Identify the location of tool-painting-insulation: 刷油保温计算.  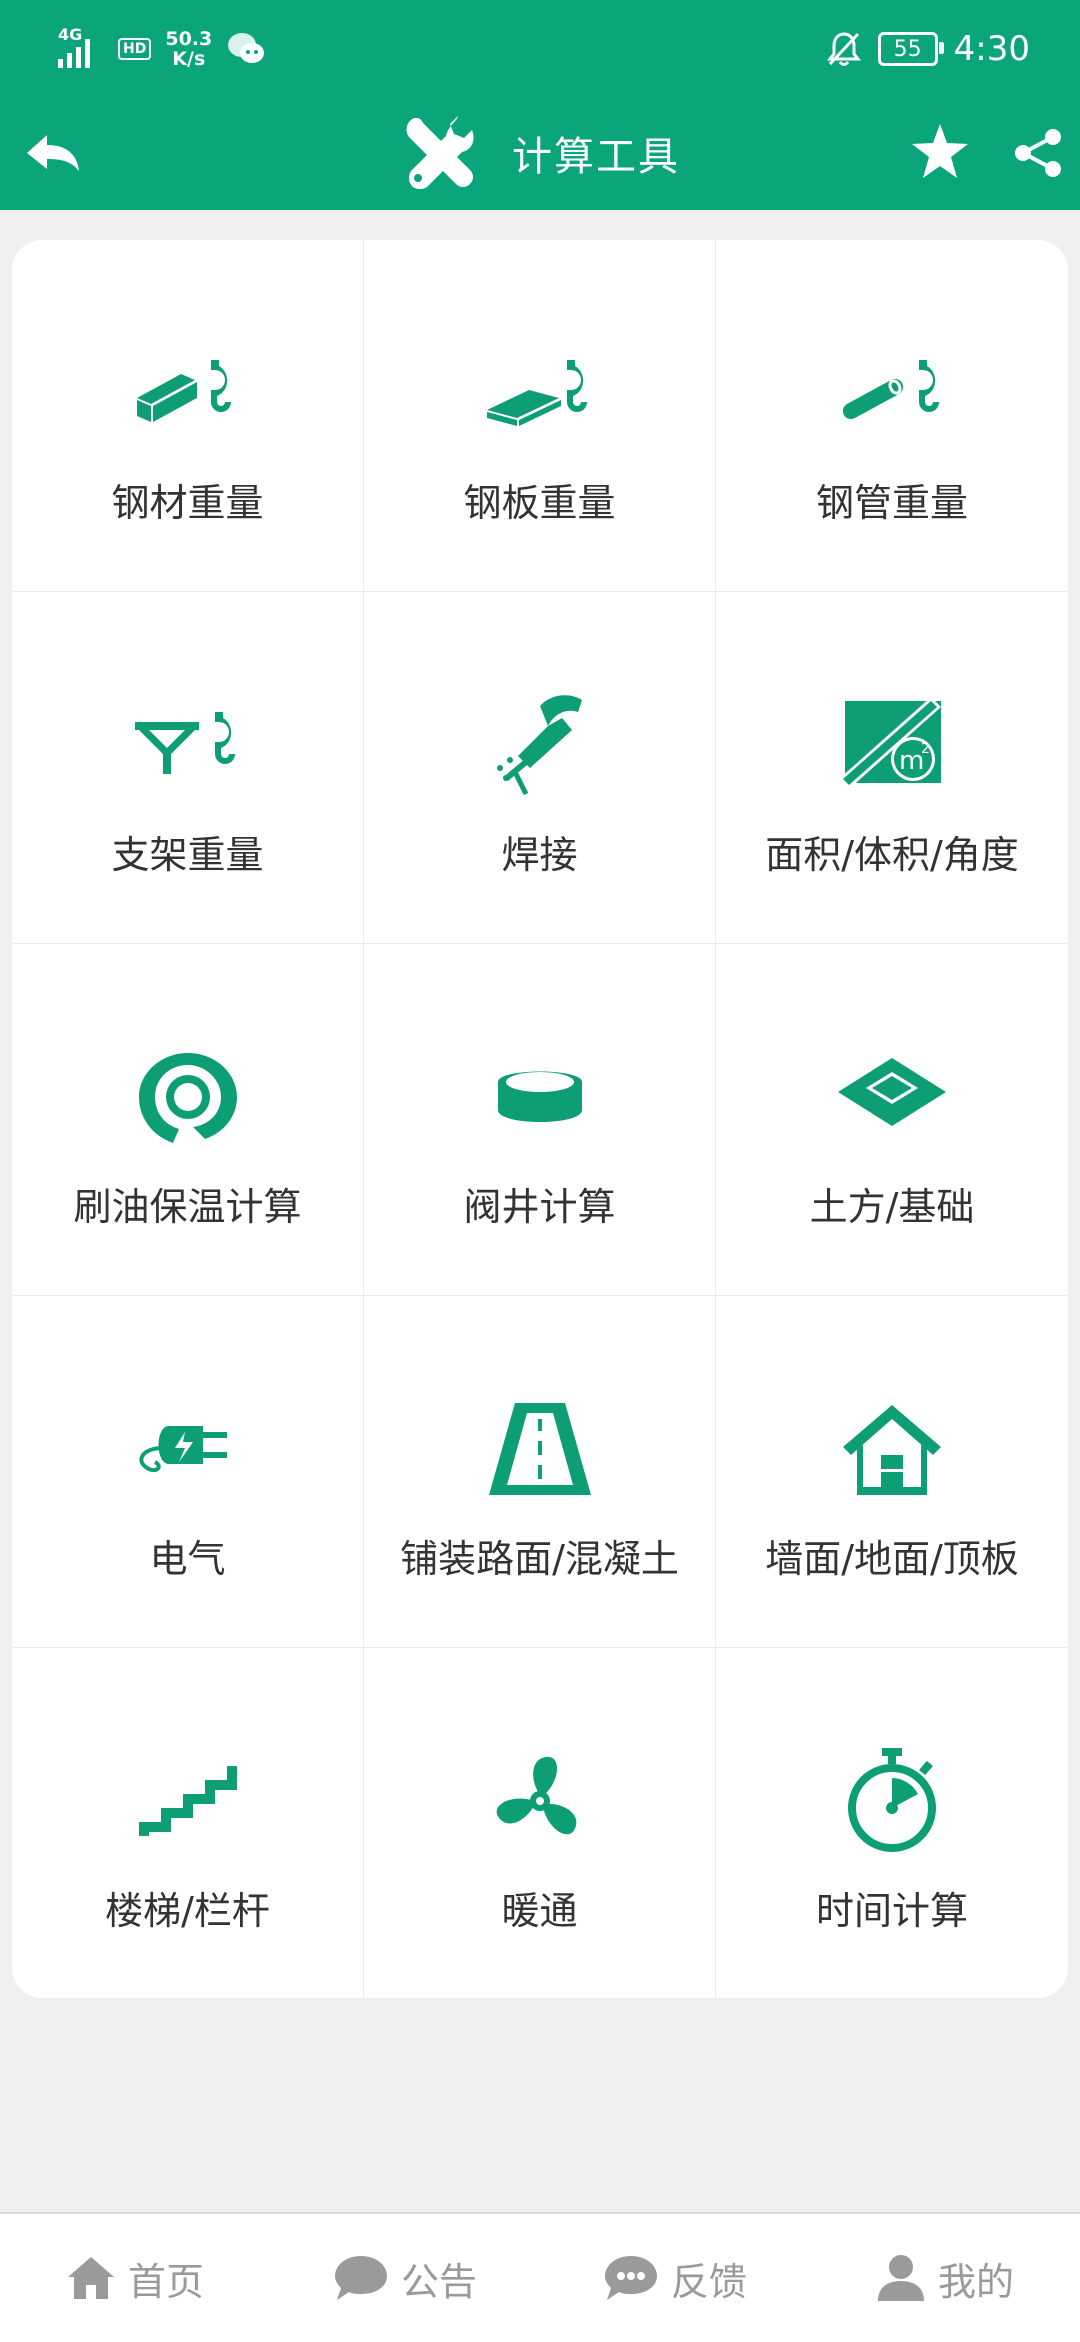
(188, 1120).